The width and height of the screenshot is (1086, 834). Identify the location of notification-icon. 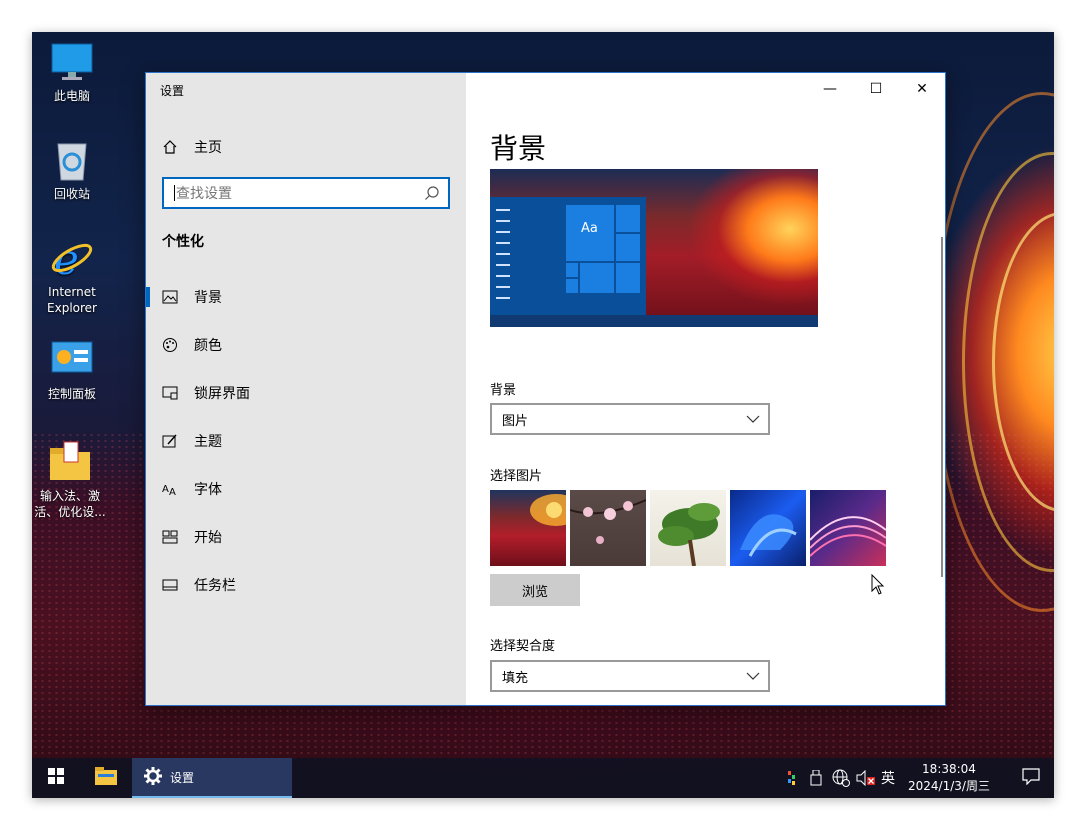
(1031, 778).